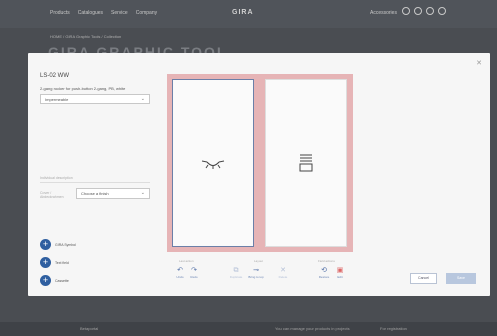  Describe the element at coordinates (312, 328) in the screenshot. I see `footer-info: You can manage your products in projects` at that location.